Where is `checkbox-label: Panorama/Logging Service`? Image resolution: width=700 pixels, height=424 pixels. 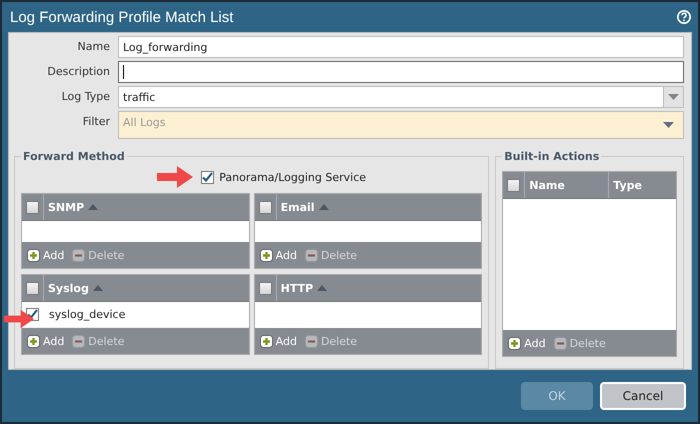 checkbox-label: Panorama/Logging Service is located at coordinates (292, 177).